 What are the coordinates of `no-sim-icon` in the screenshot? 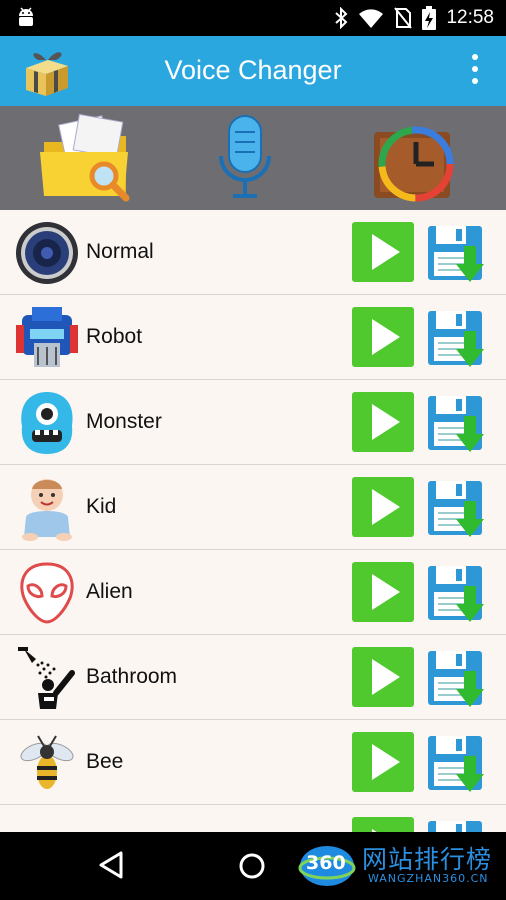 It's located at (403, 18).